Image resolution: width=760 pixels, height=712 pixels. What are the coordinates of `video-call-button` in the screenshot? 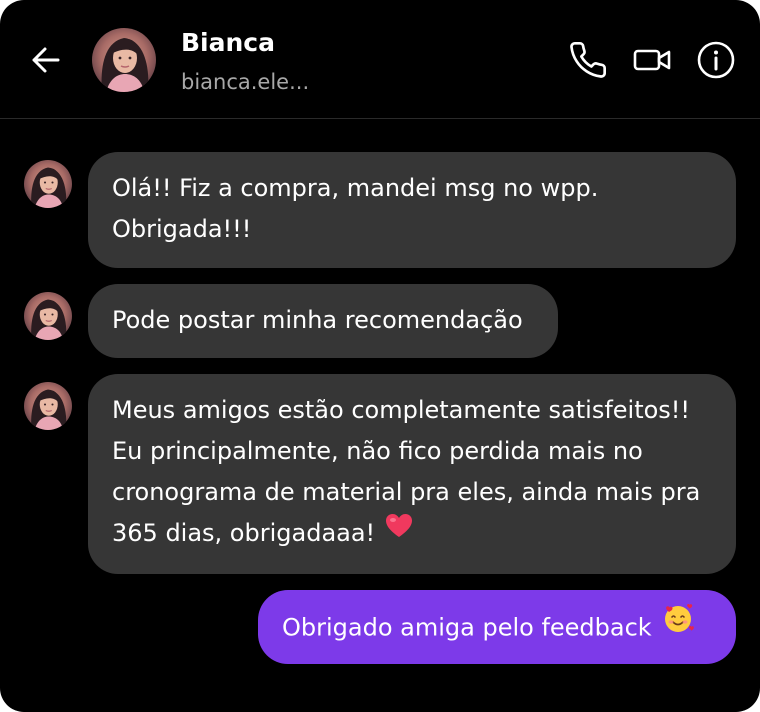 It's located at (652, 60).